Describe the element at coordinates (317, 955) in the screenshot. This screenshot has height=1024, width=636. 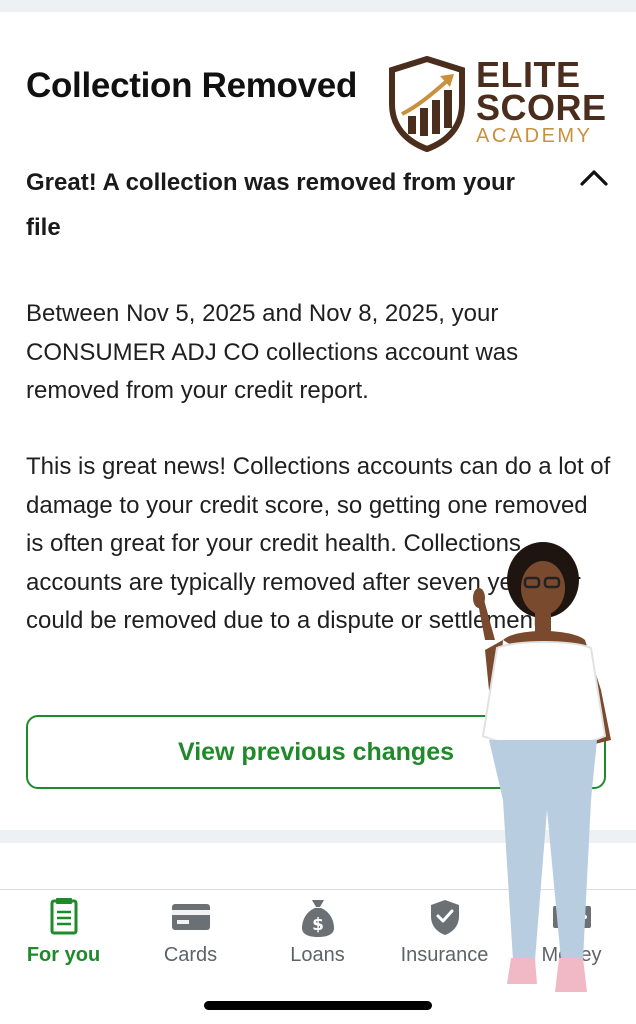
I see `nav-label: Loans` at that location.